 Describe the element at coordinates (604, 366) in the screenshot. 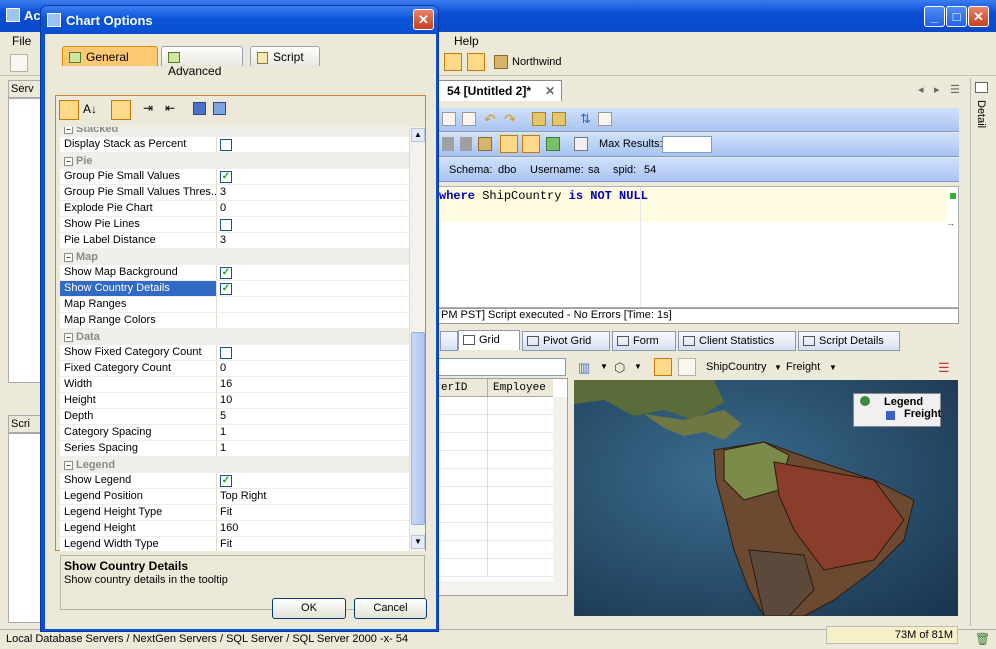

I see `chart-type-dropdown-icon: ▼` at that location.